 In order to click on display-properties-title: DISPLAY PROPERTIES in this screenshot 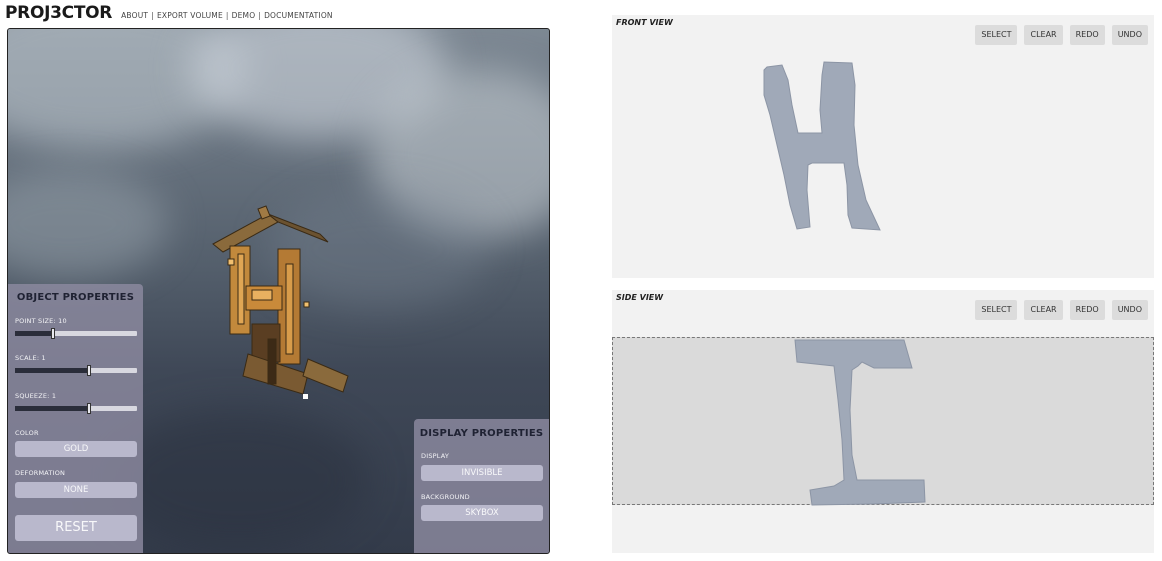, I will do `click(481, 433)`.